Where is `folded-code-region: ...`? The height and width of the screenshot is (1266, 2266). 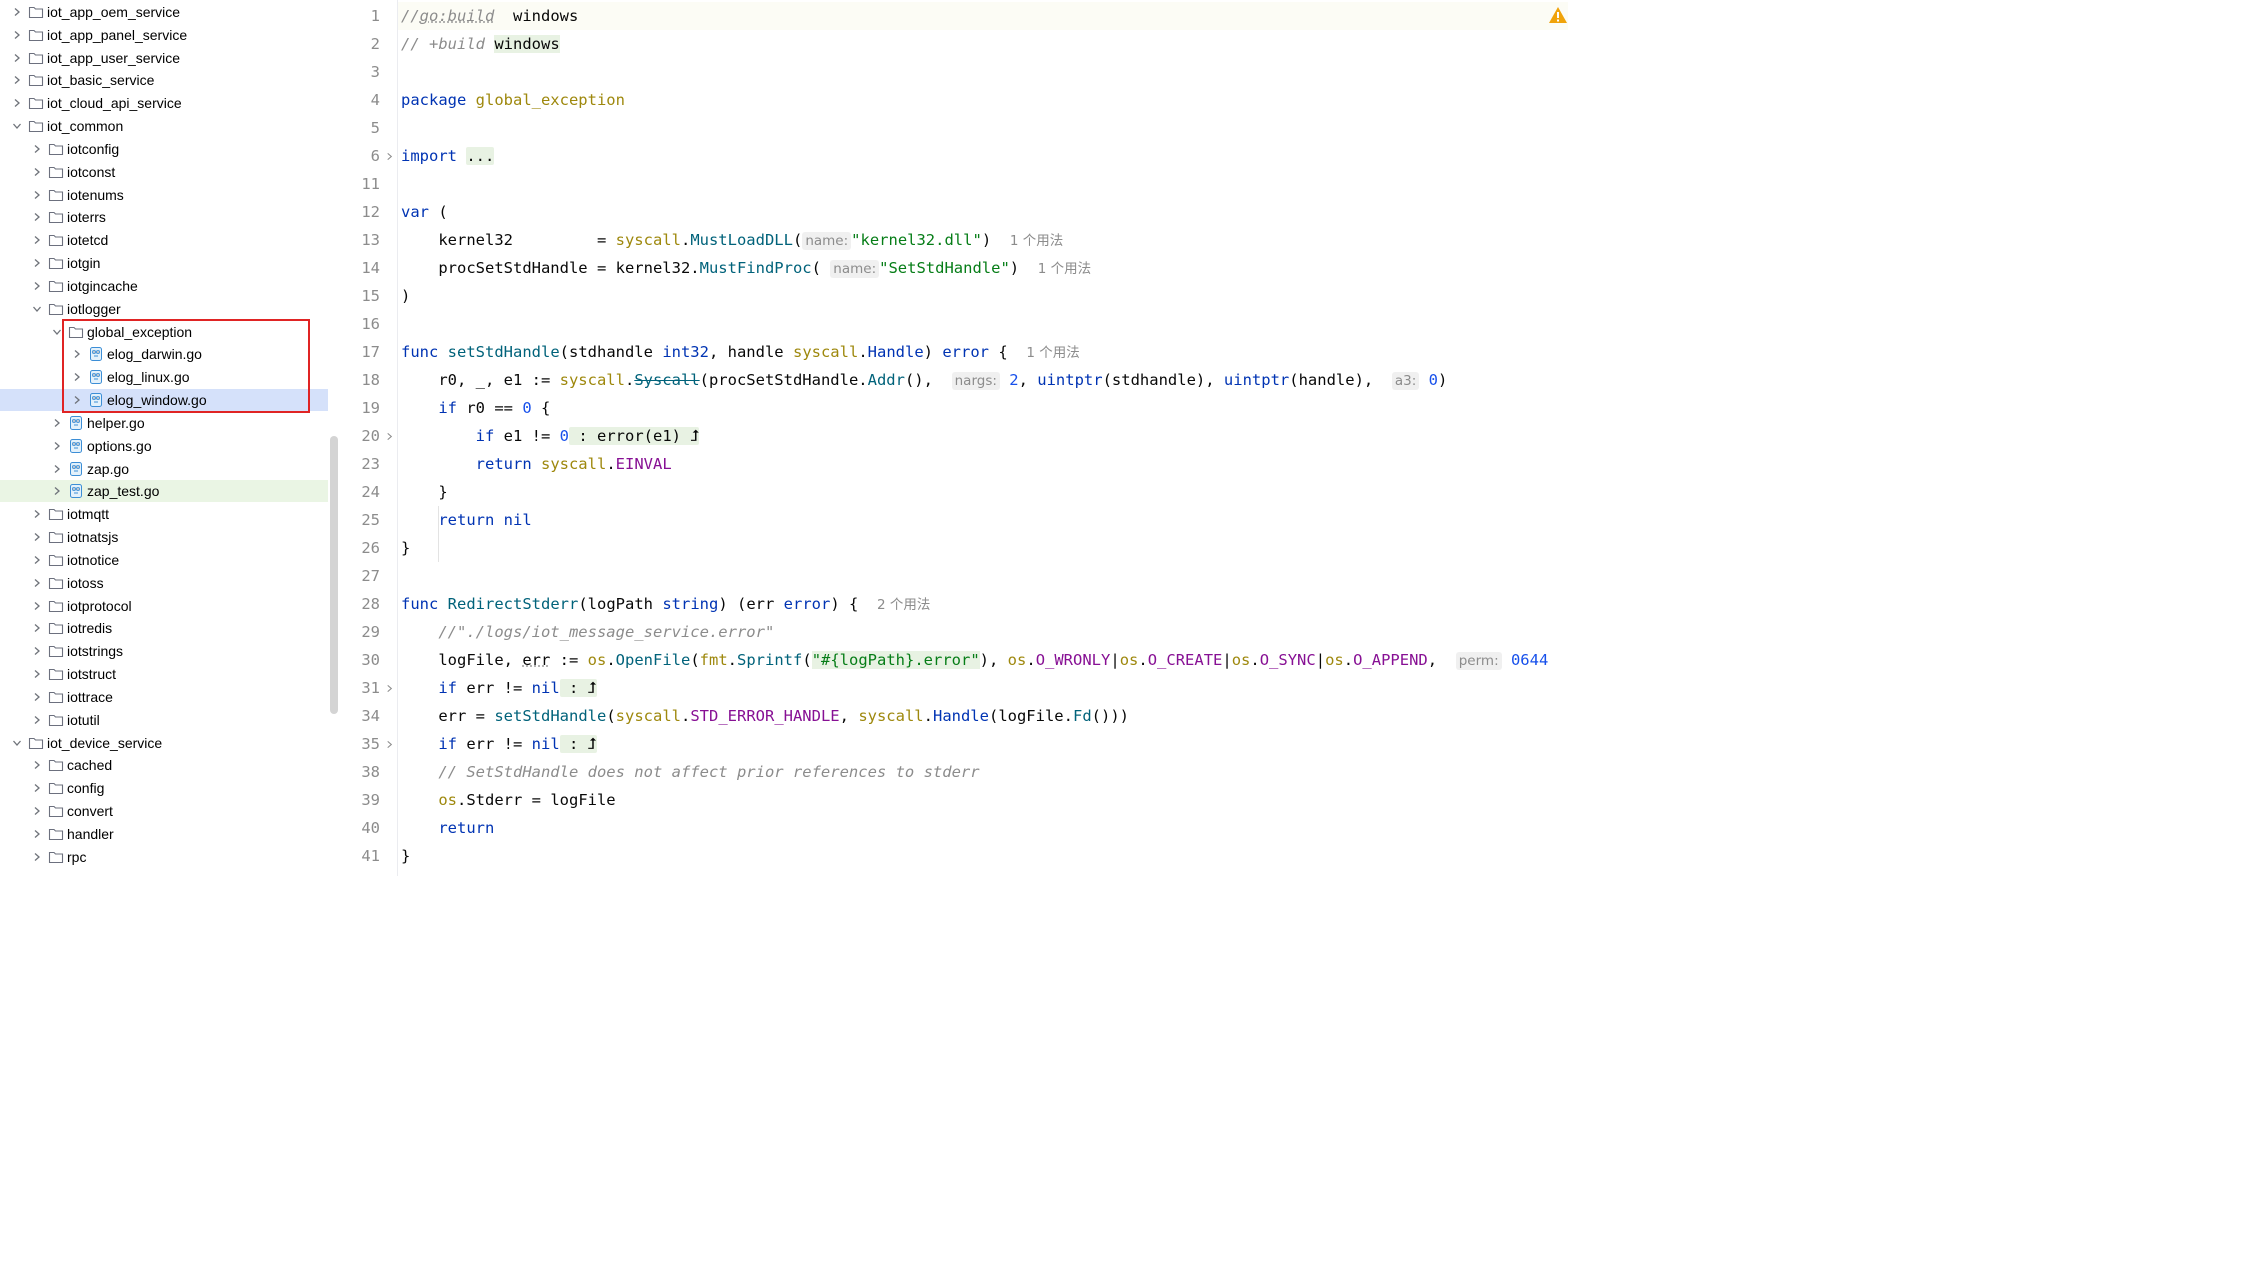 folded-code-region: ... is located at coordinates (480, 156).